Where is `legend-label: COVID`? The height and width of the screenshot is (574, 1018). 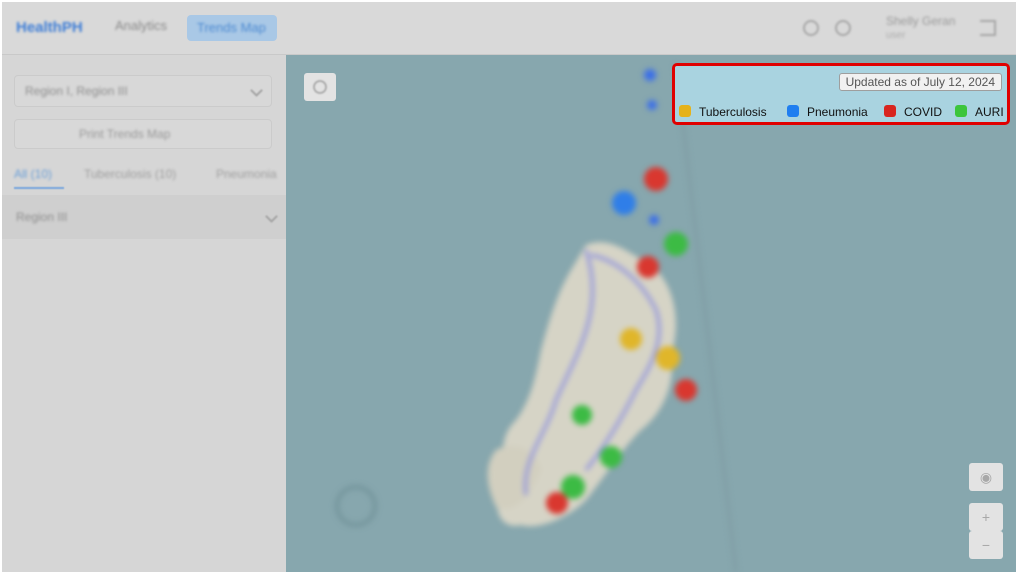
legend-label: COVID is located at coordinates (923, 112).